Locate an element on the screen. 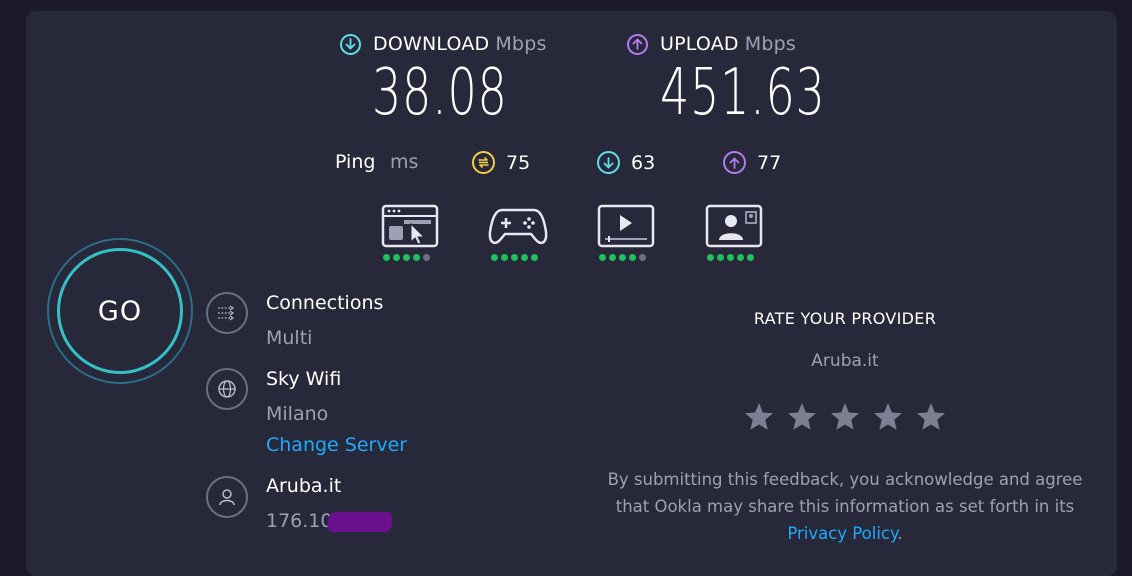  upload-arrow-icon is located at coordinates (637, 44).